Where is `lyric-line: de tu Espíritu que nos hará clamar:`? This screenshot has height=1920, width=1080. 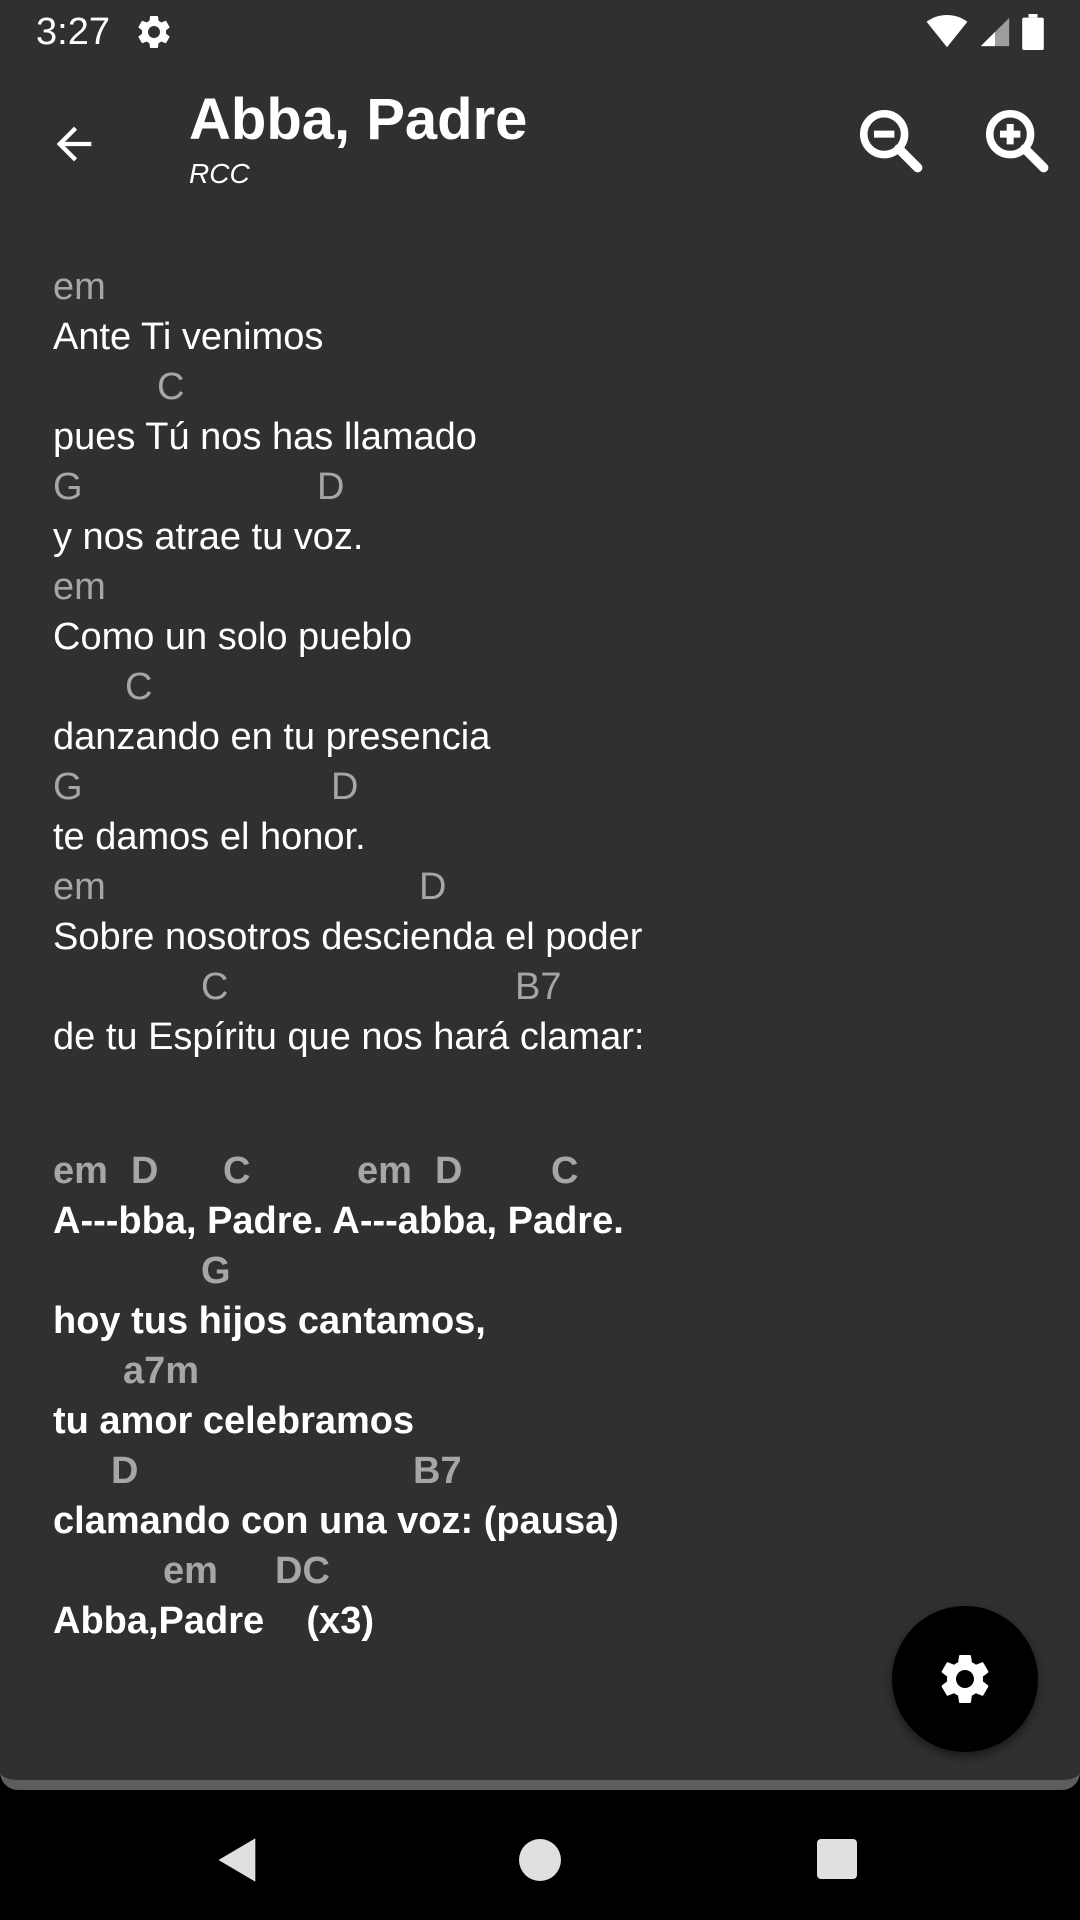
lyric-line: de tu Espíritu que nos hará clamar: is located at coordinates (349, 1037).